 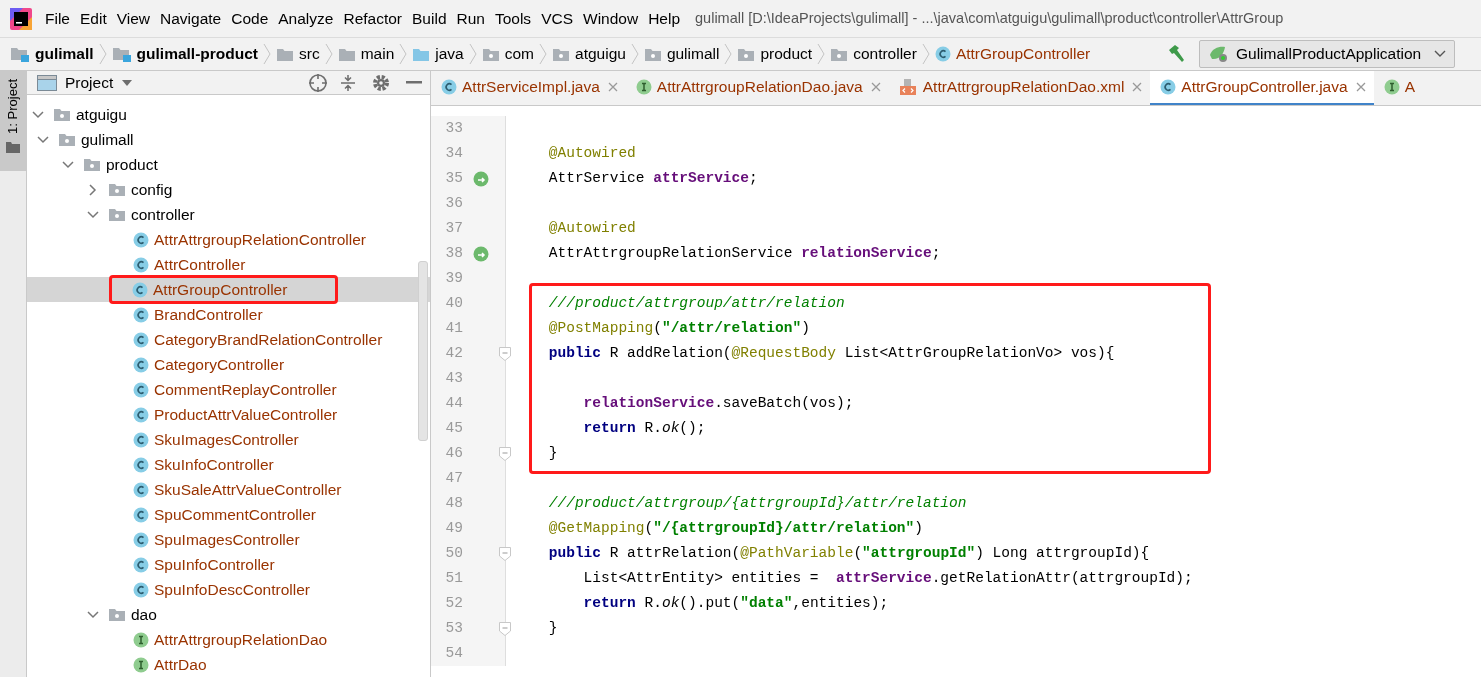 I want to click on line-number: 53, so click(x=453, y=628).